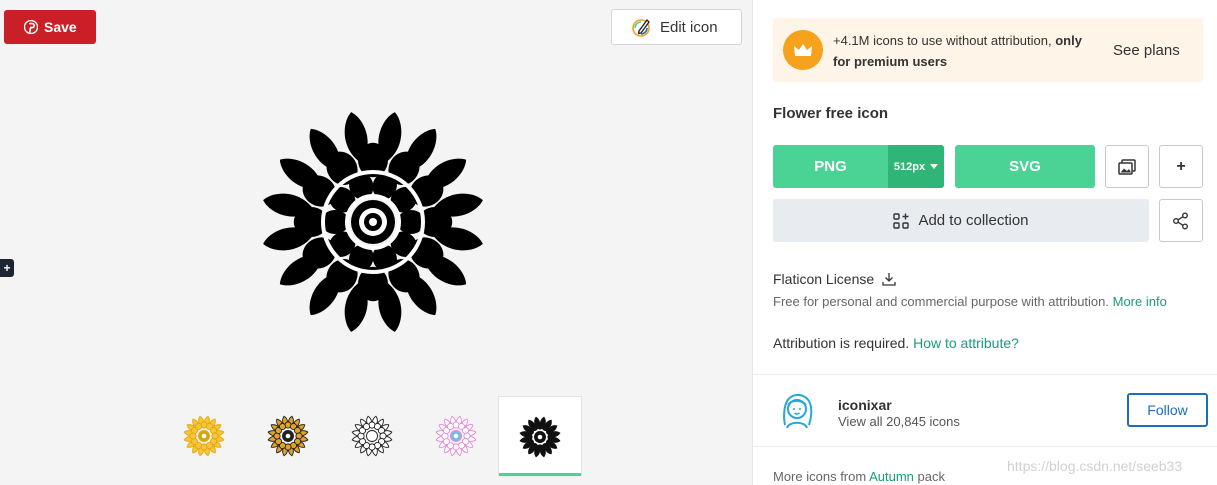 This screenshot has height=485, width=1217. I want to click on icon-title: Flower free icon, so click(831, 113).